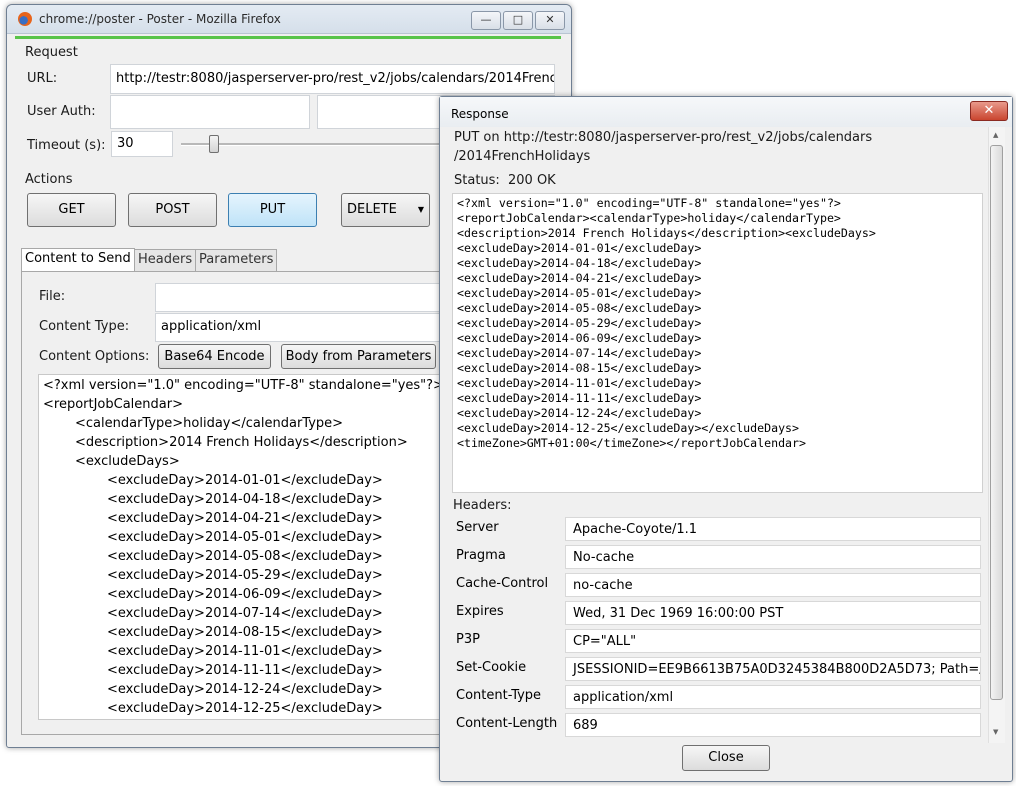  Describe the element at coordinates (579, 263) in the screenshot. I see `response-body-line: <excludeDay>2014-04-18</excludeDay>` at that location.